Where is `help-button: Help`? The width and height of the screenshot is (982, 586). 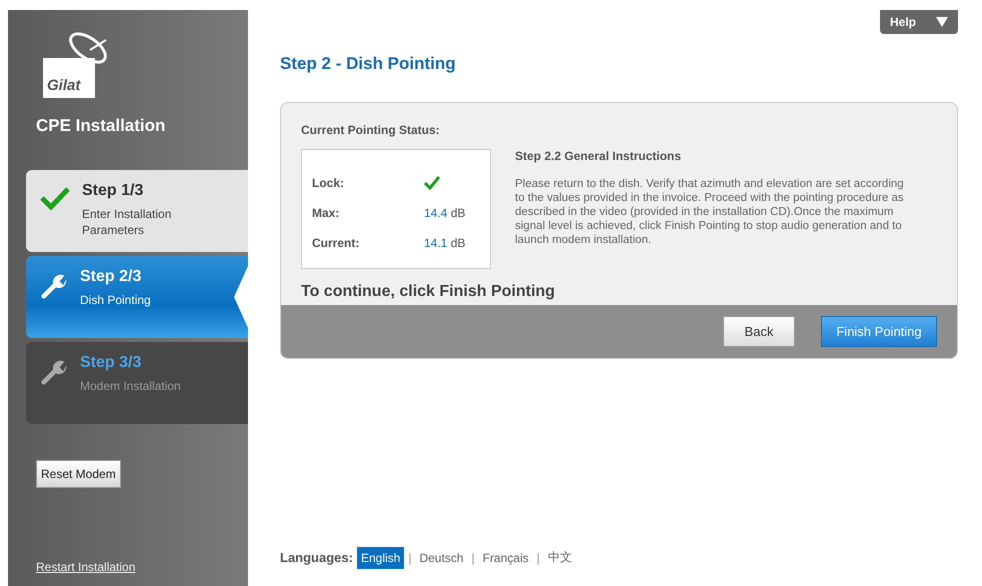
help-button: Help is located at coordinates (919, 22).